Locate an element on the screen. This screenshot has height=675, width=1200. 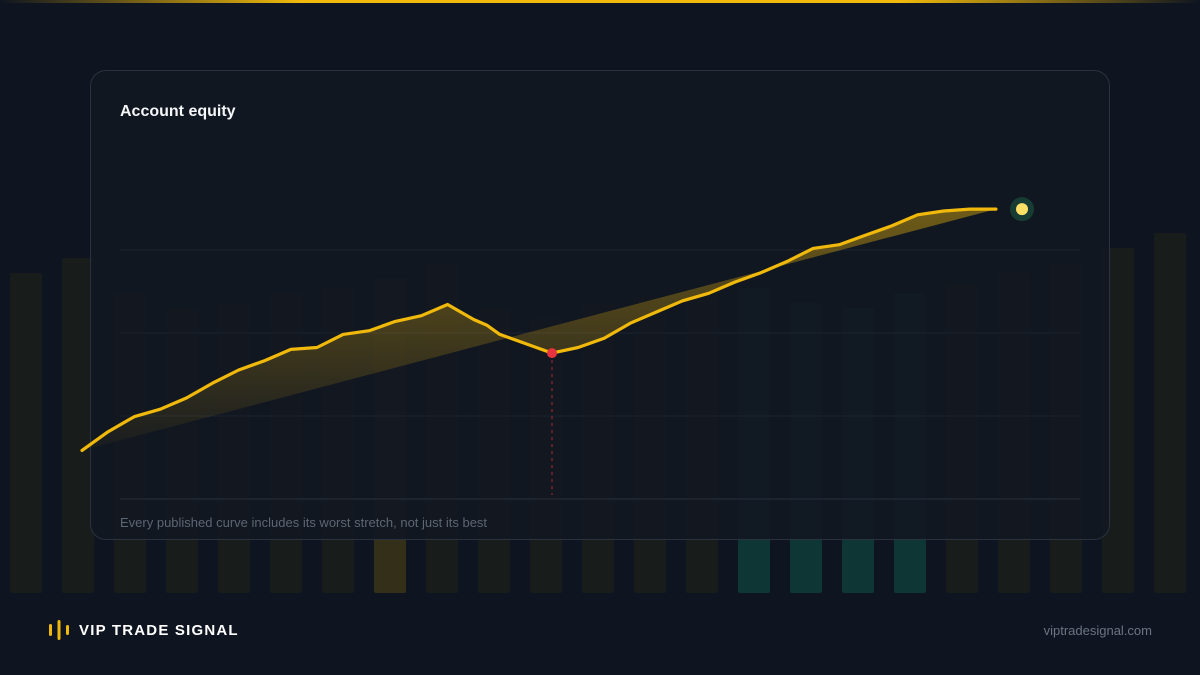
site-url: viptradesignal.com is located at coordinates (1098, 630).